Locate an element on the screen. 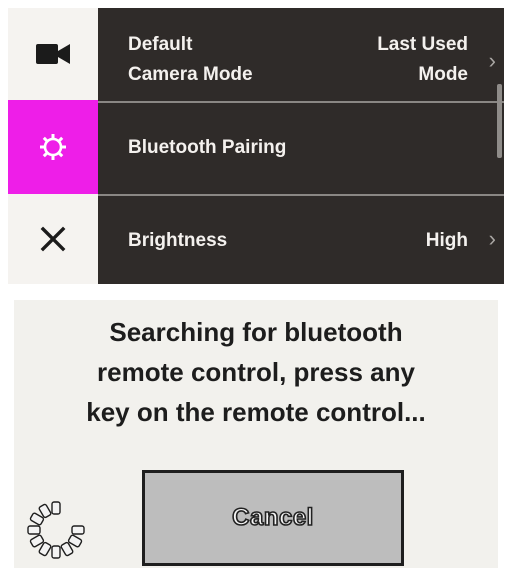  dialog-message-line2: remote control, press any is located at coordinates (256, 372).